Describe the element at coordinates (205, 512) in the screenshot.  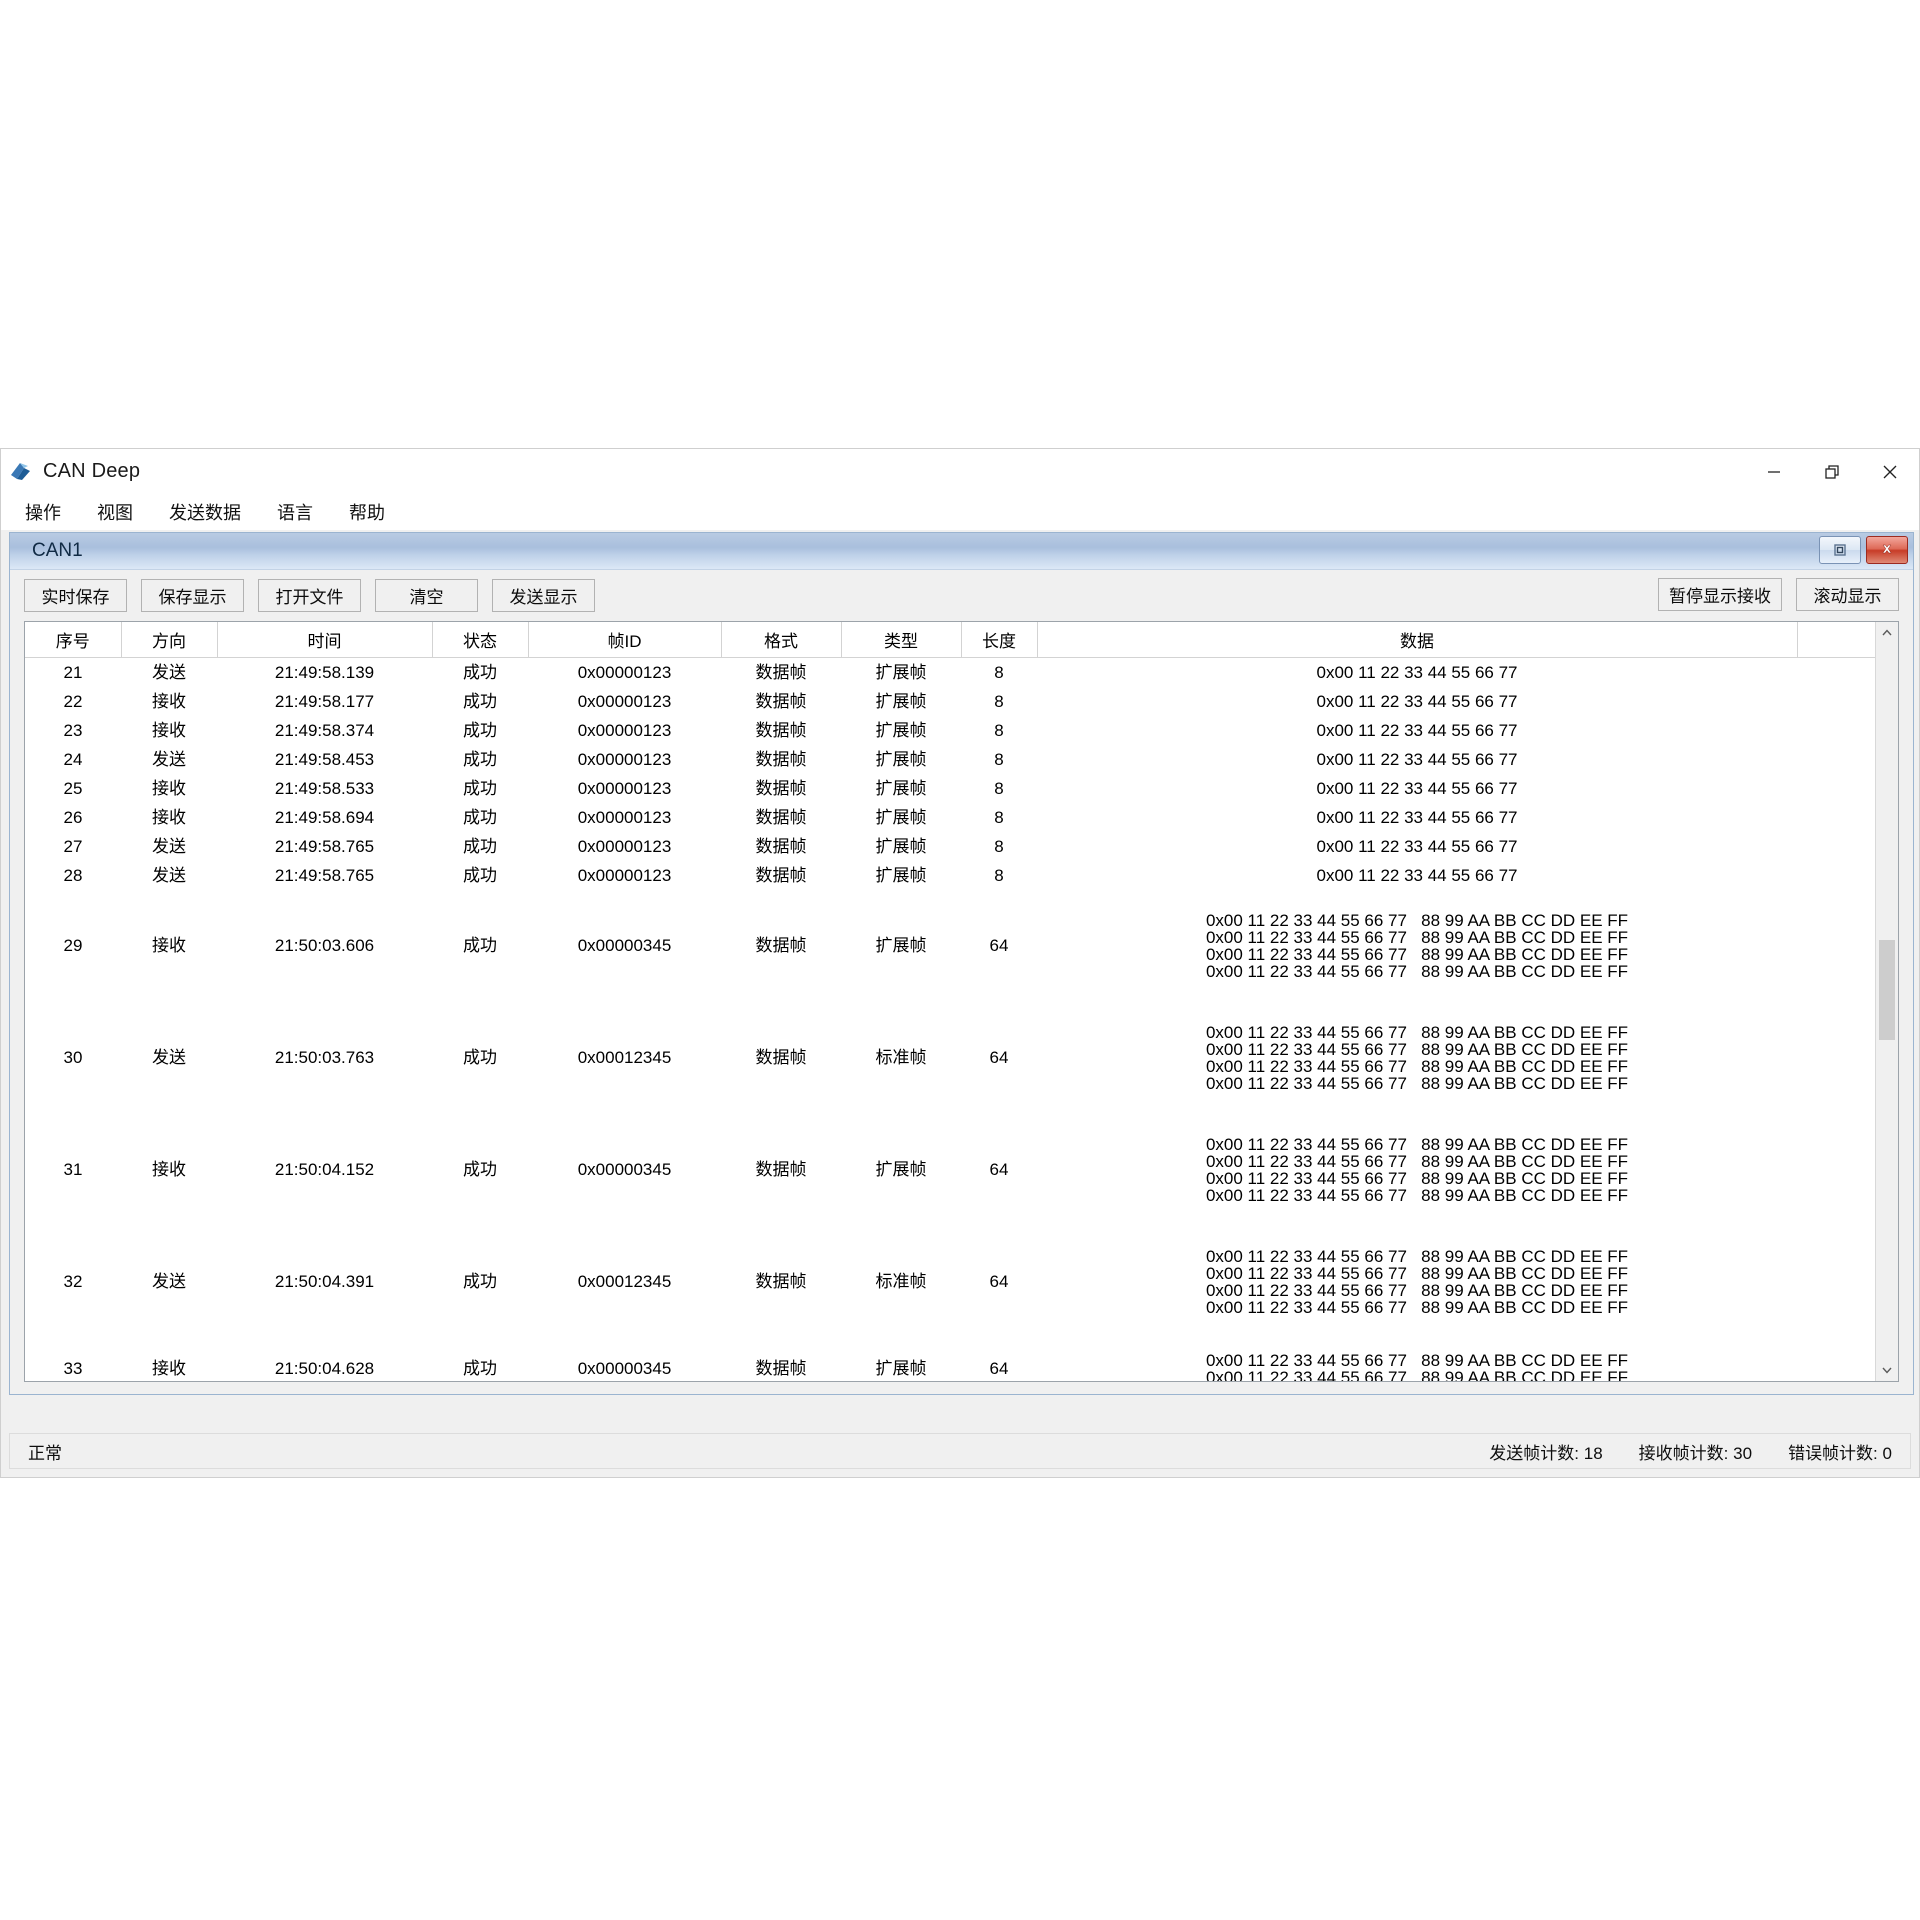
I see `menu-item-send-data: 发送数据` at that location.